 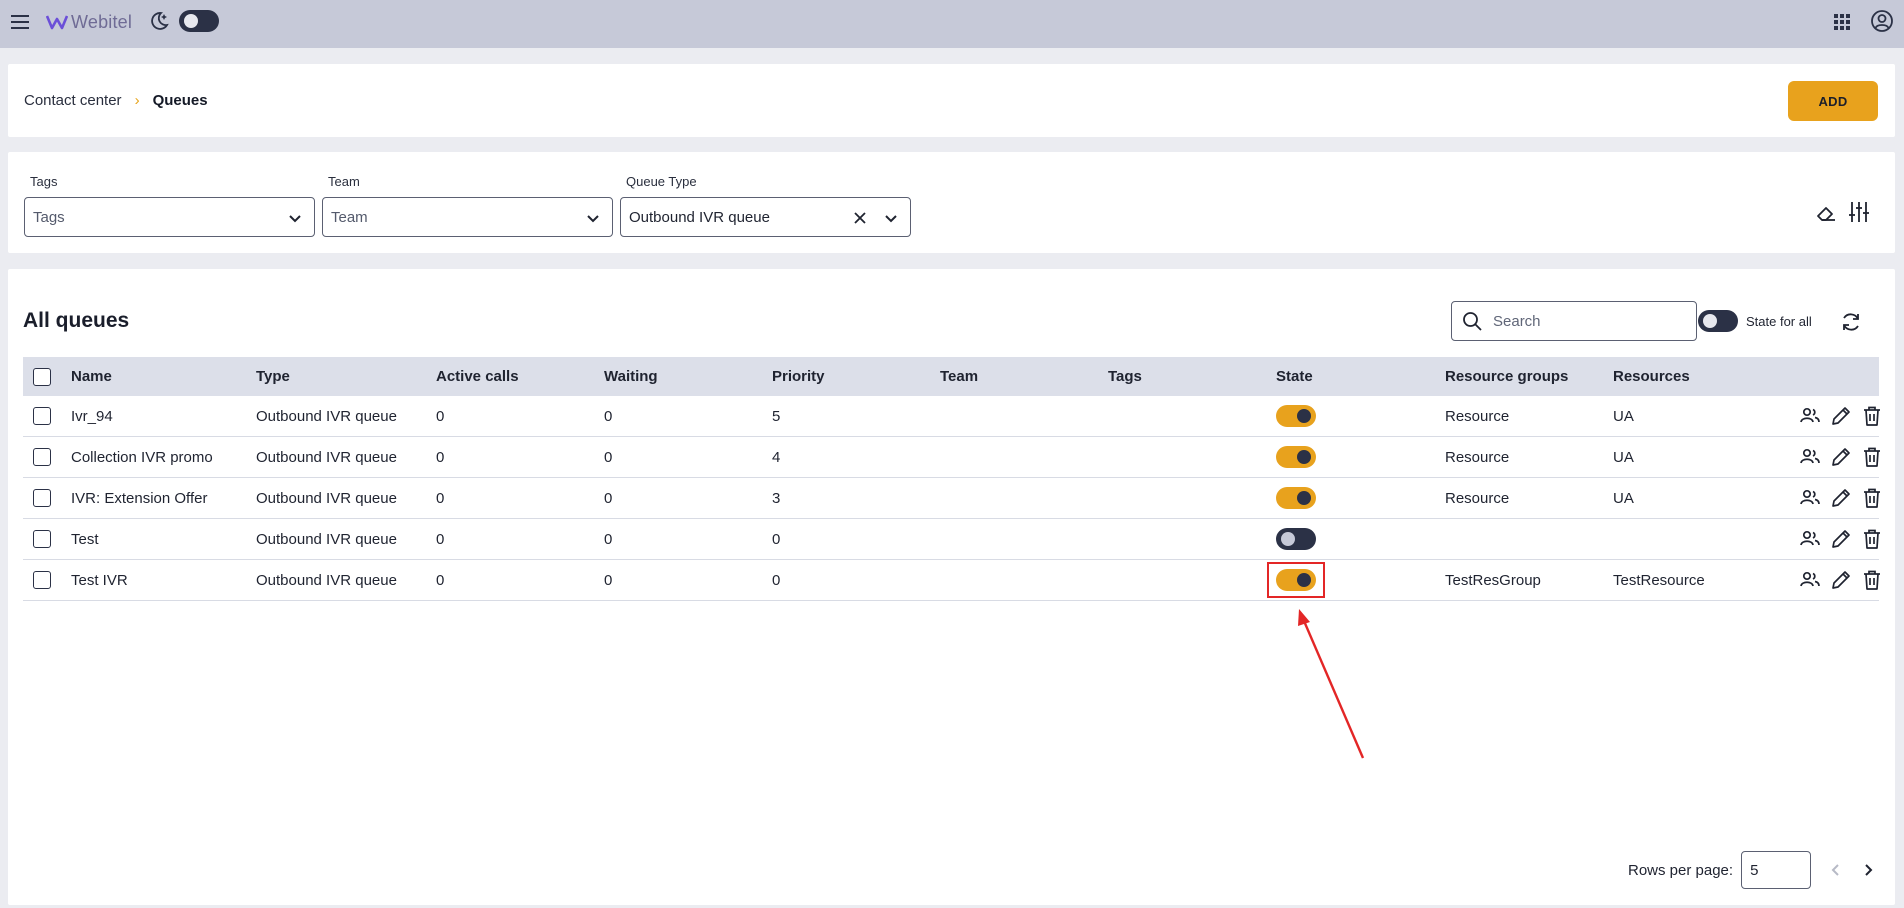 I want to click on column-header-tags: Tags, so click(x=1125, y=376).